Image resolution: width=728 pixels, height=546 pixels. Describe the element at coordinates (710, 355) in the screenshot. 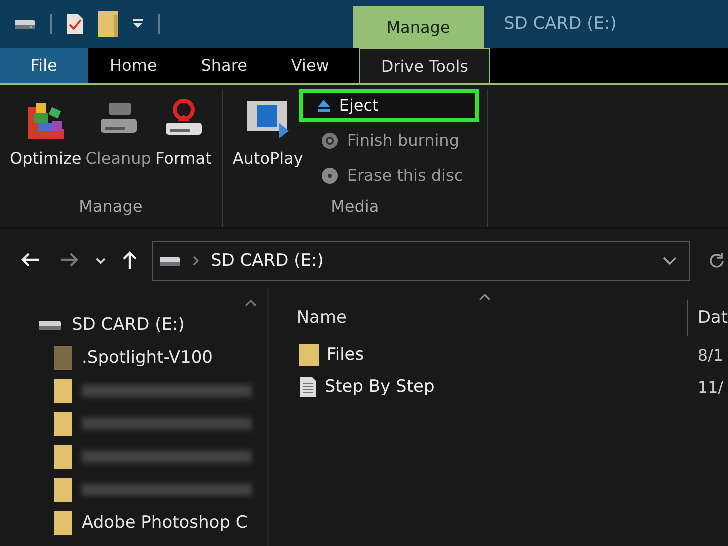

I see `table-cell-text: 8/1` at that location.